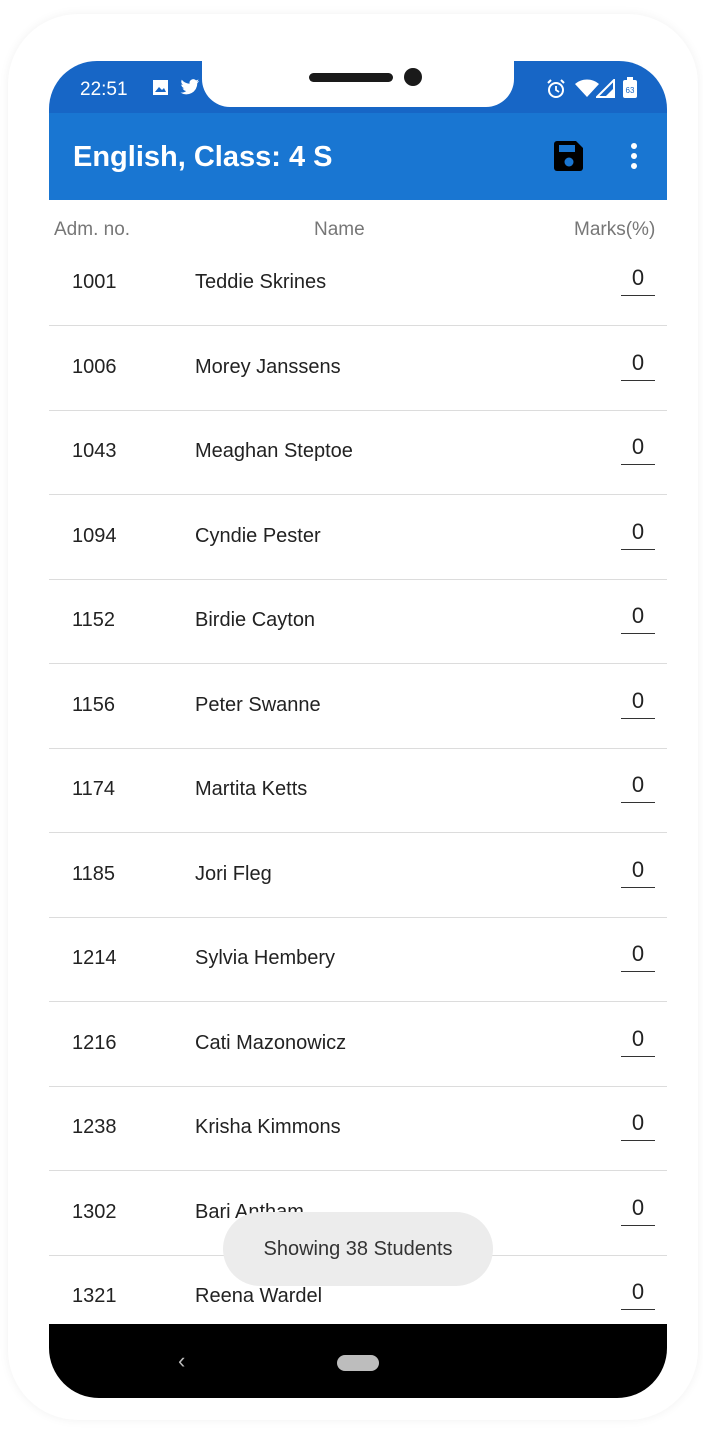 This screenshot has width=703, height=1437. I want to click on app-bar: English, Class: 4 S, so click(358, 156).